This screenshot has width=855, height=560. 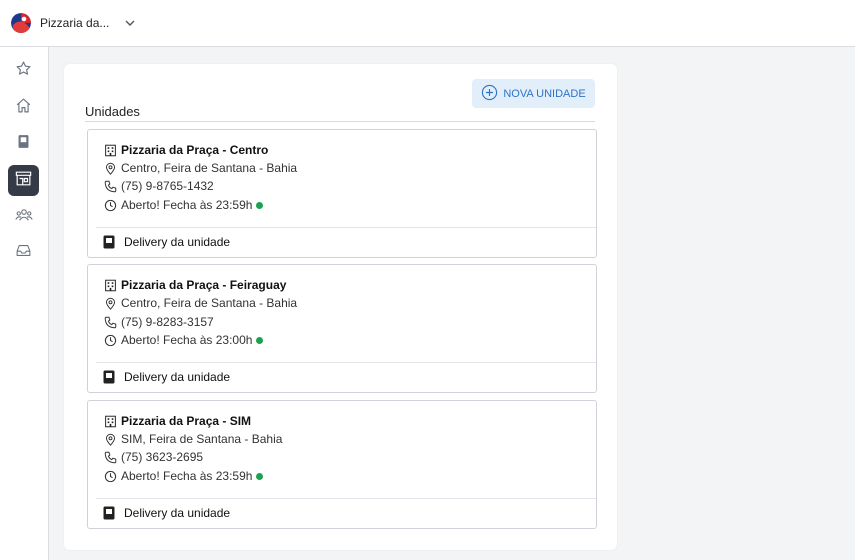 I want to click on chevron-down-icon, so click(x=130, y=23).